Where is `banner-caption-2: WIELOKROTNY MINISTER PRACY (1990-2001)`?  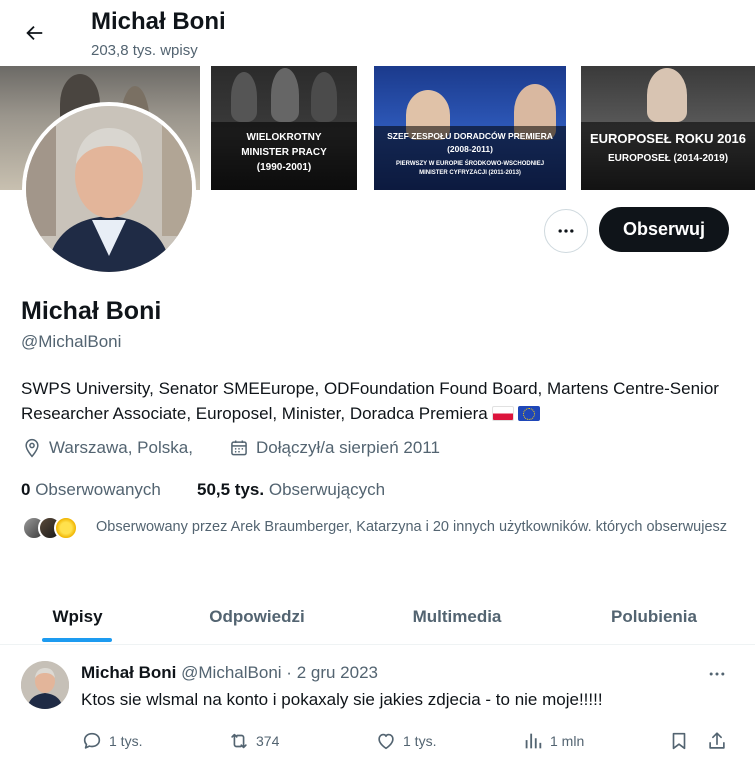
banner-caption-2: WIELOKROTNY MINISTER PRACY (1990-2001) is located at coordinates (284, 156).